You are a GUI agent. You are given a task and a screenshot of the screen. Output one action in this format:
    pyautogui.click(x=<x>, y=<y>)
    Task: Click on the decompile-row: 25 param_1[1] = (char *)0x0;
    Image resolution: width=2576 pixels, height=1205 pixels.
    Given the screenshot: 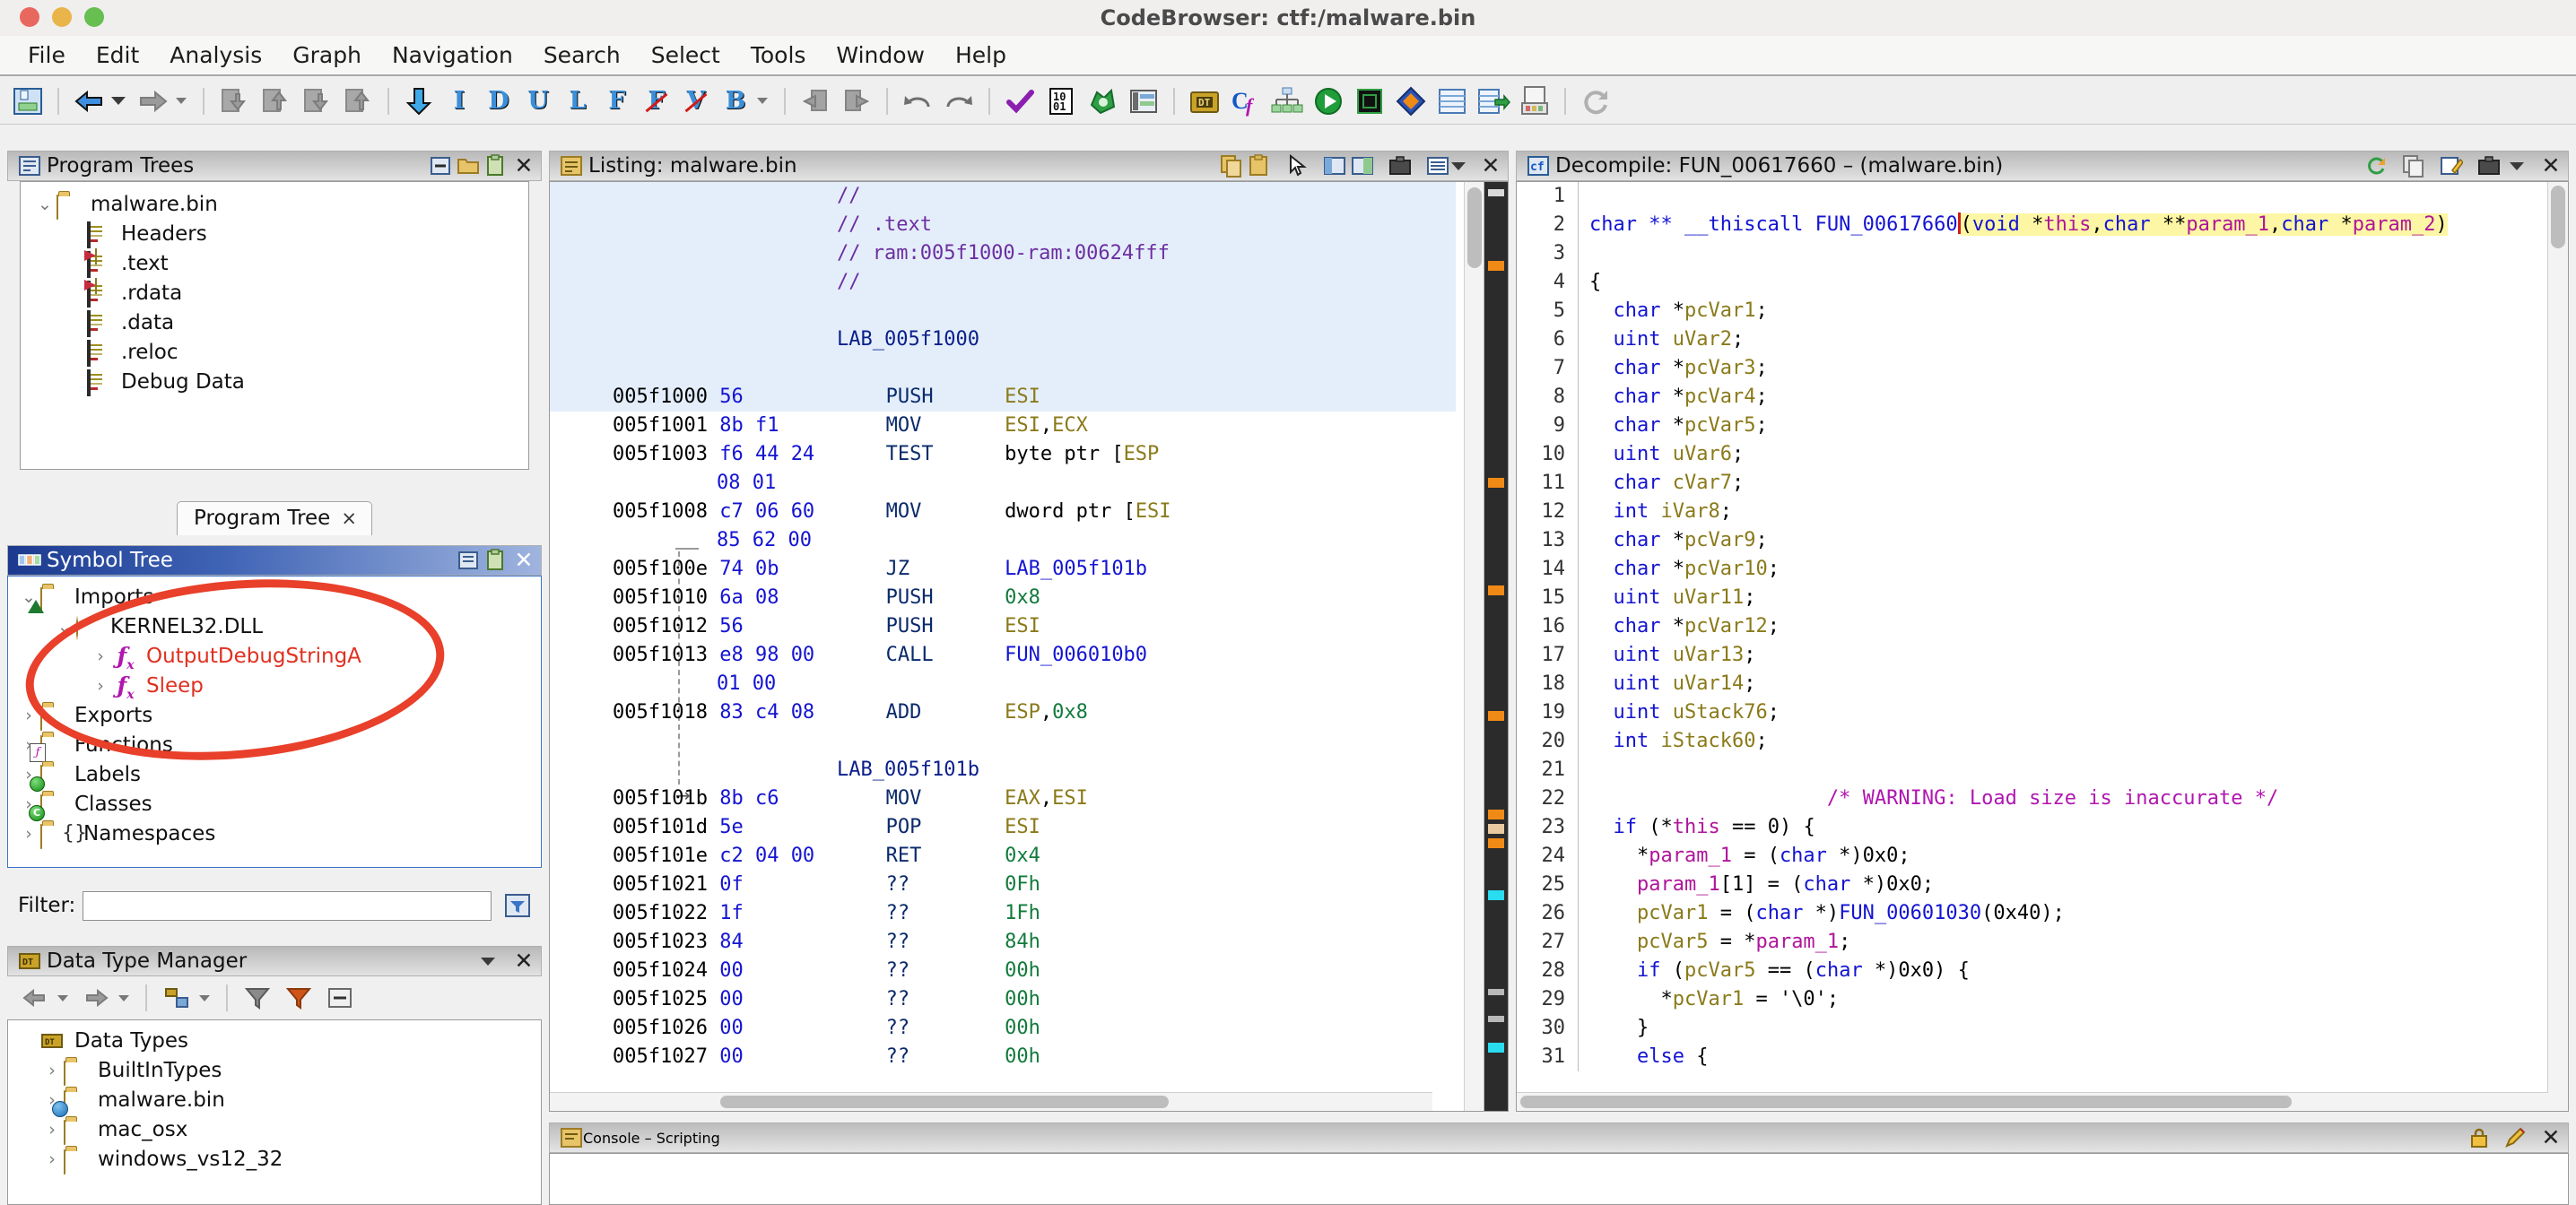 What is the action you would take?
    pyautogui.click(x=2030, y=885)
    